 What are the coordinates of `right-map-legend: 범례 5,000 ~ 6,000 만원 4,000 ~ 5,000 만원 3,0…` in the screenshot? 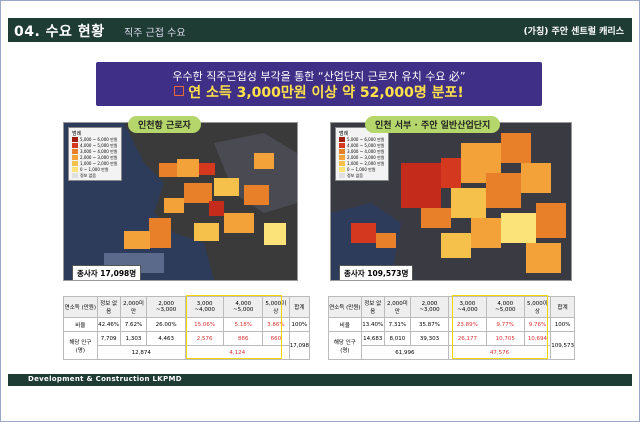 It's located at (362, 154).